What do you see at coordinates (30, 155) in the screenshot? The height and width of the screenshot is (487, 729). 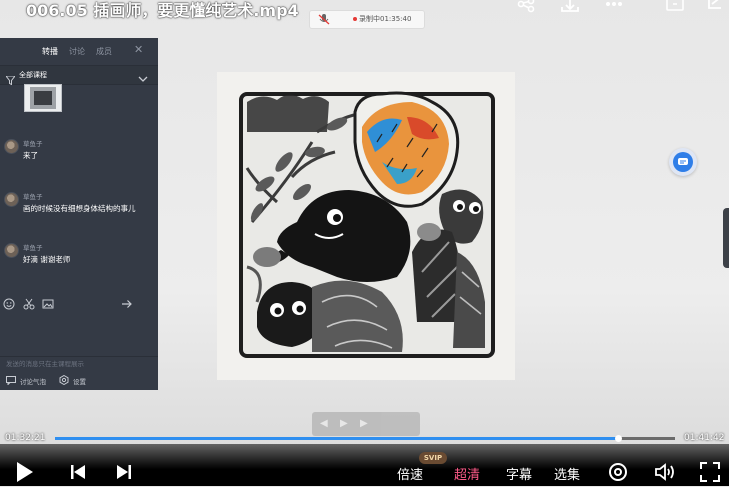 I see `message-text: 来了` at bounding box center [30, 155].